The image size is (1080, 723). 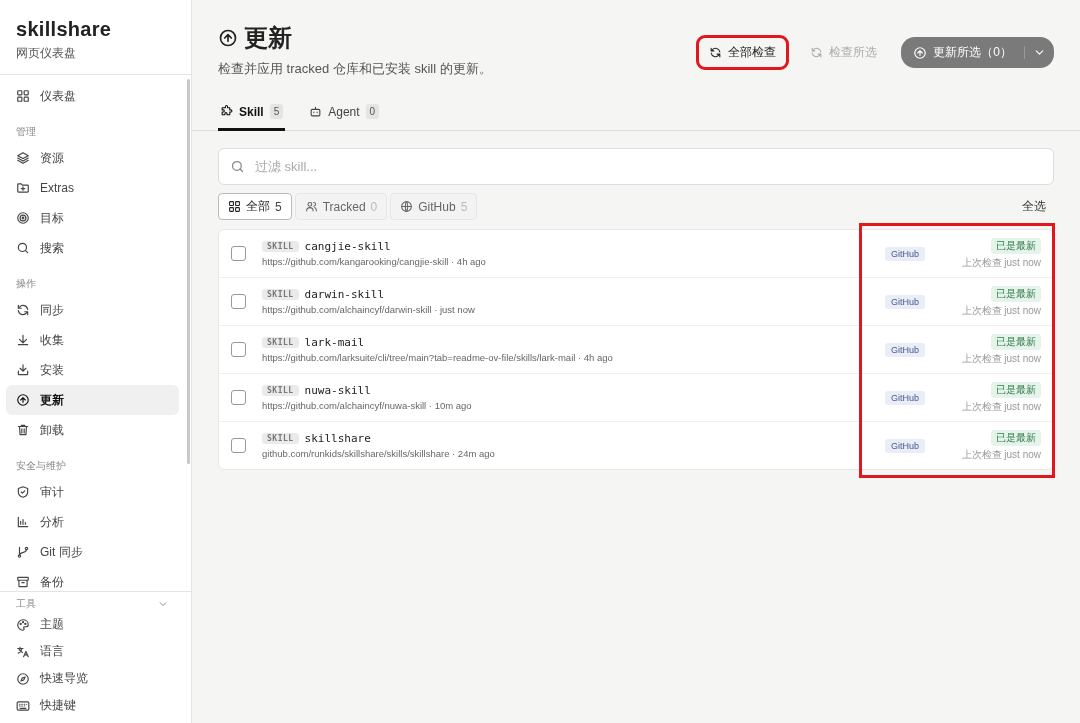 What do you see at coordinates (23, 705) in the screenshot?
I see `keyboard-icon` at bounding box center [23, 705].